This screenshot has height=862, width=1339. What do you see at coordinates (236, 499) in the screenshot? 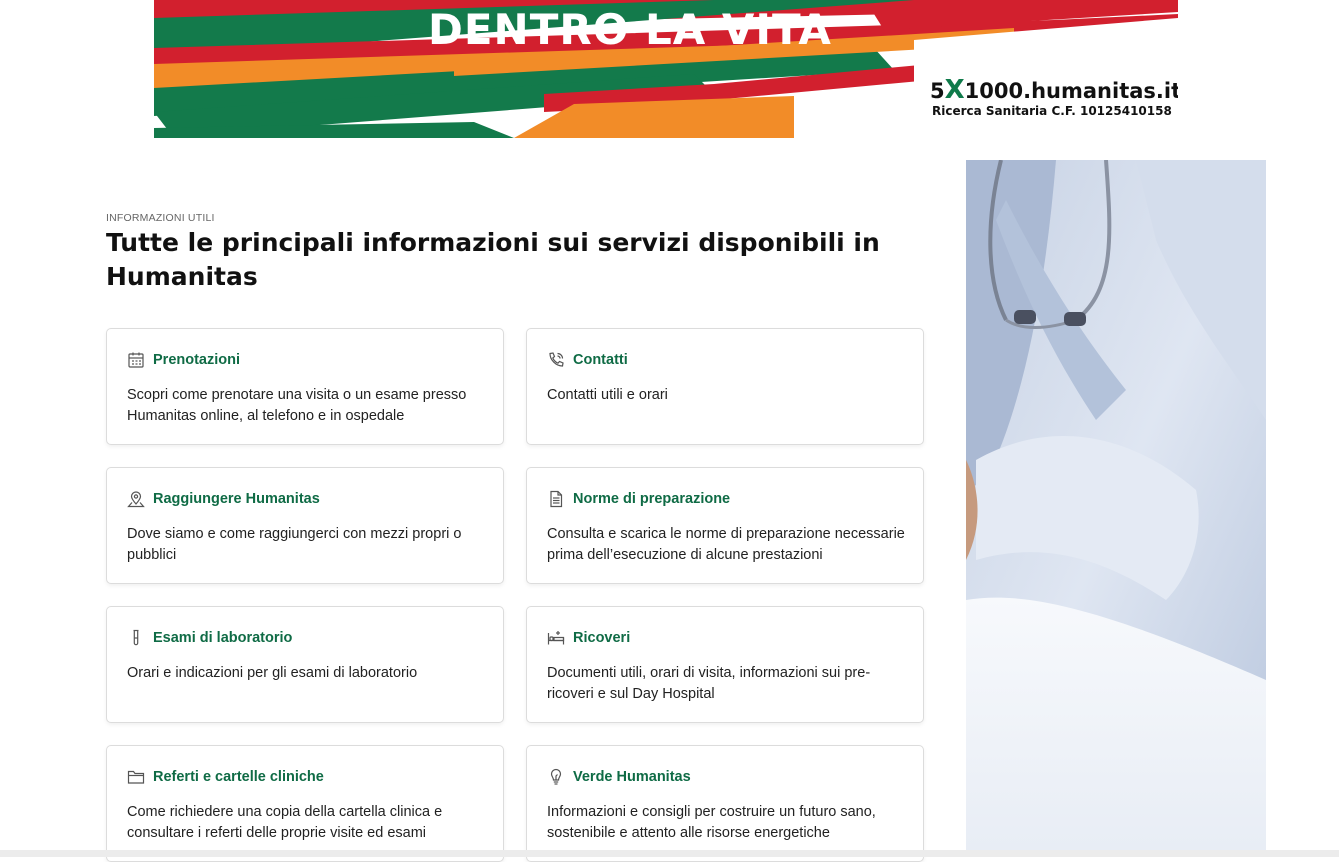
I see `card-title: Raggiungere Humanitas` at bounding box center [236, 499].